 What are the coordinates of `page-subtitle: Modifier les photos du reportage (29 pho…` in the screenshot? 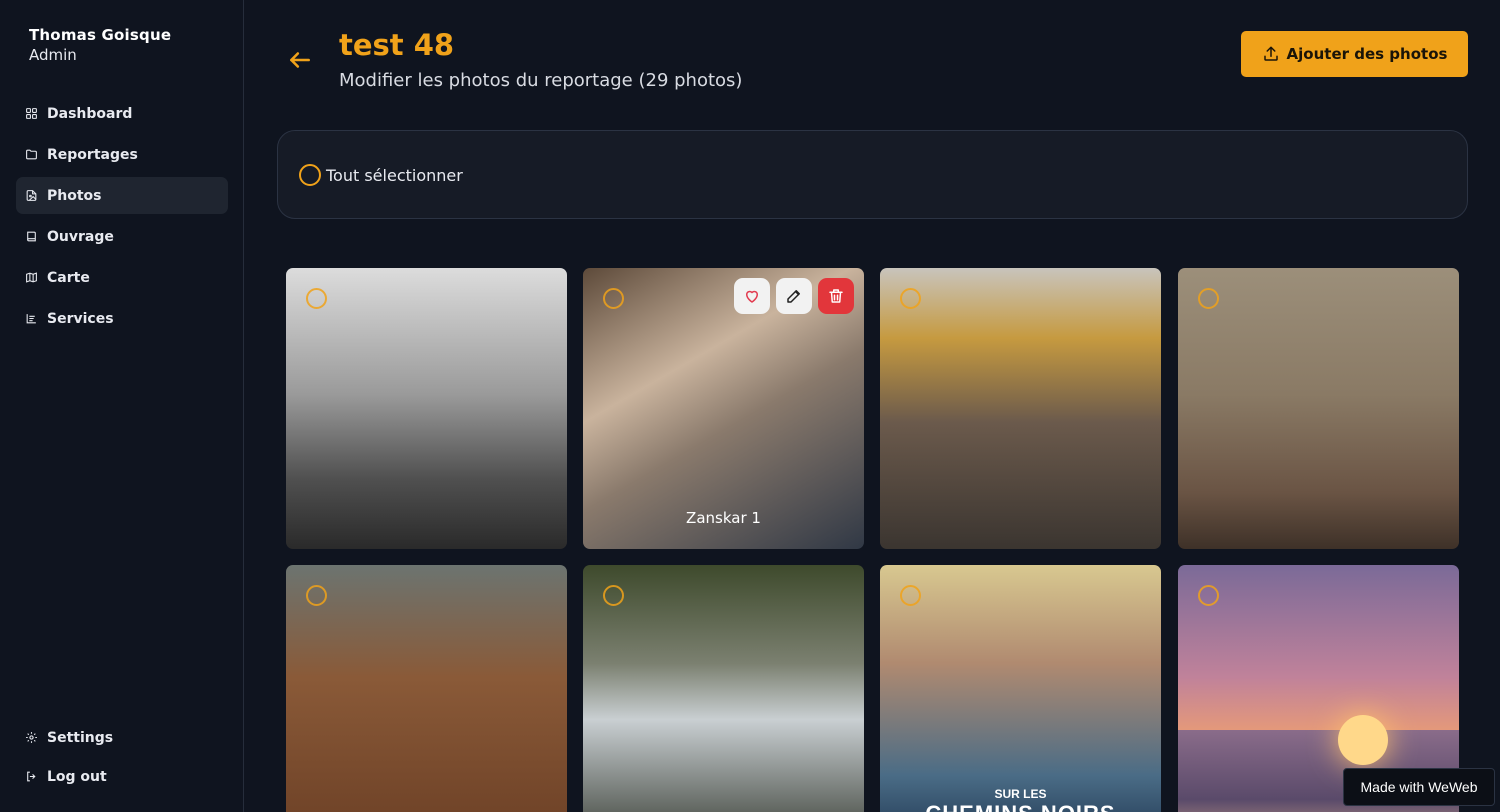 It's located at (541, 80).